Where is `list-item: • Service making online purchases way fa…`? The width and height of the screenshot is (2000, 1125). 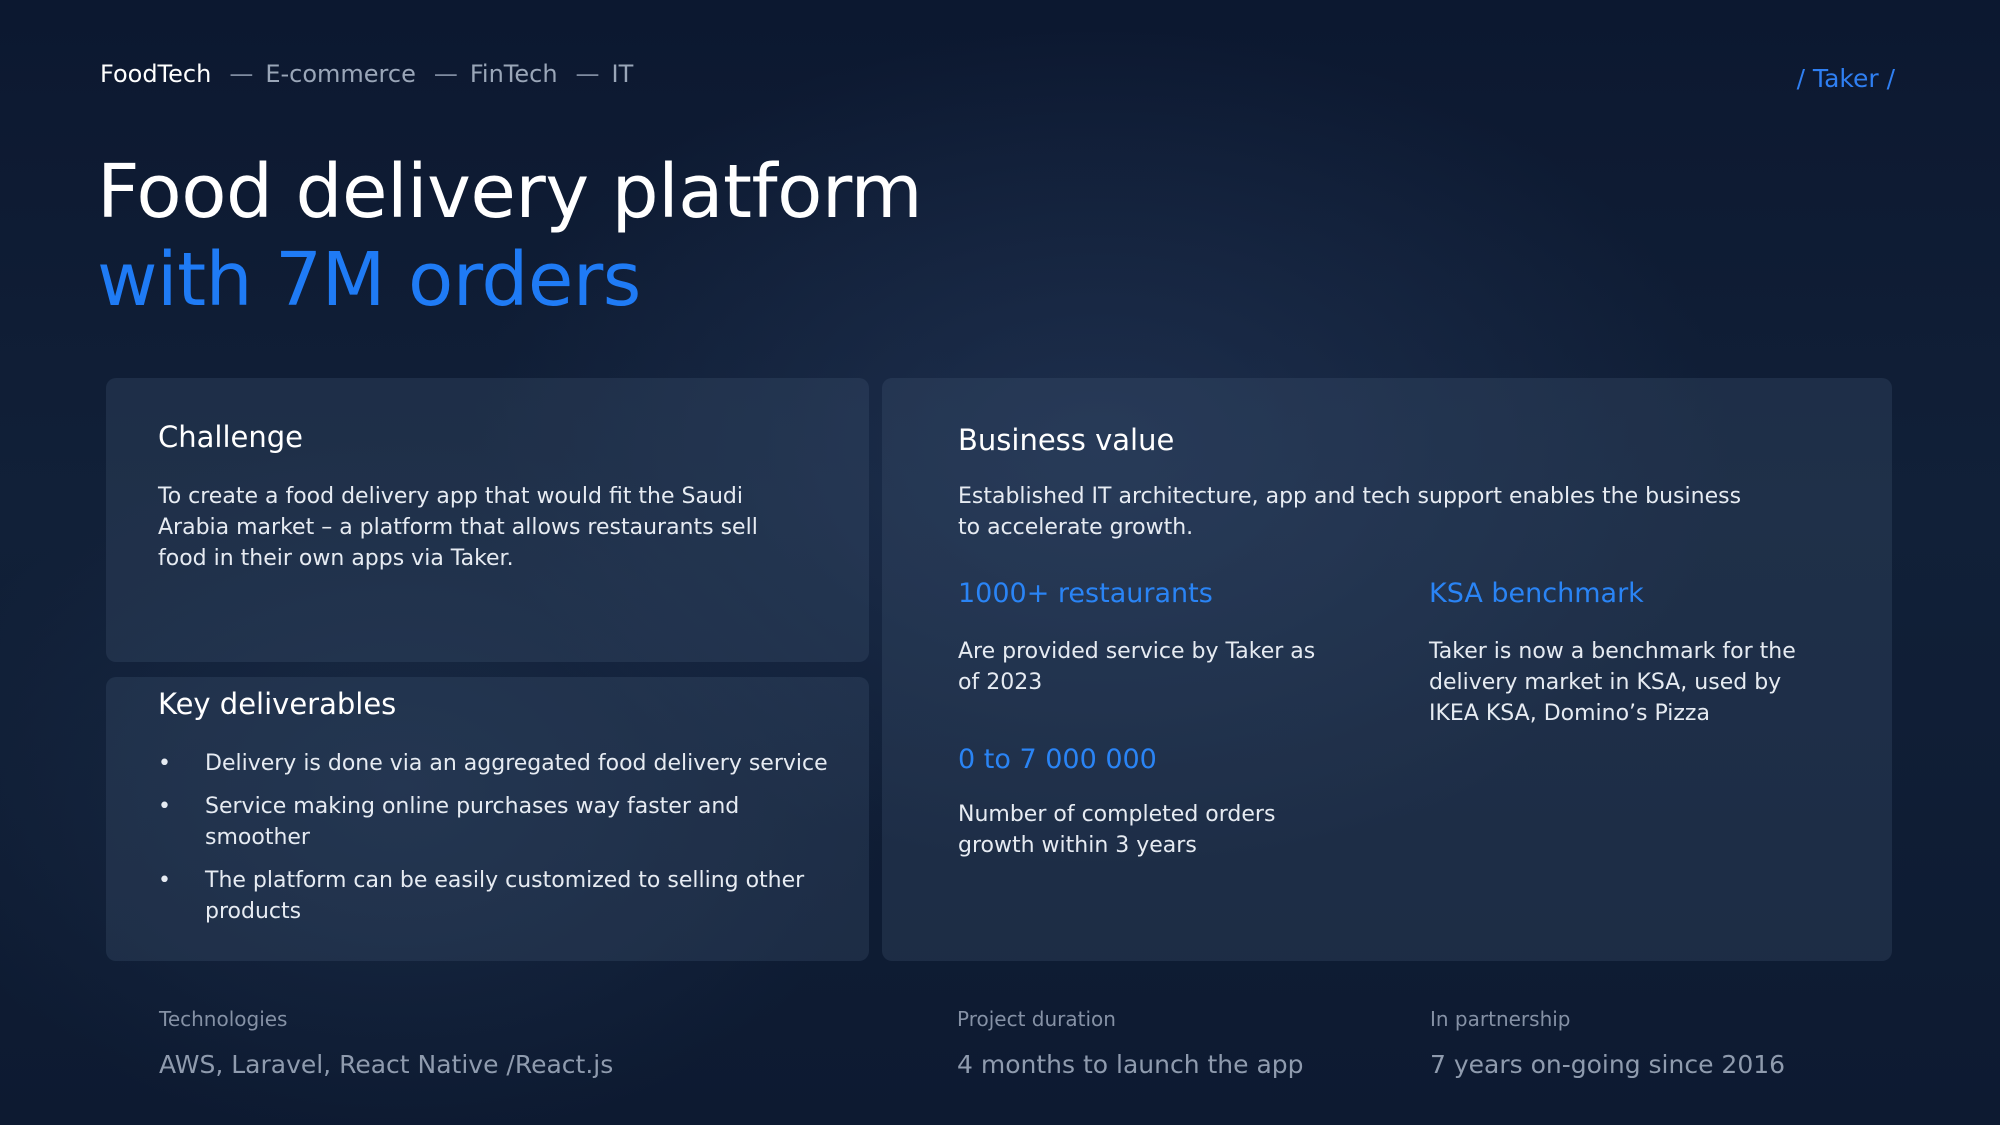 list-item: • Service making online purchases way fa… is located at coordinates (503, 822).